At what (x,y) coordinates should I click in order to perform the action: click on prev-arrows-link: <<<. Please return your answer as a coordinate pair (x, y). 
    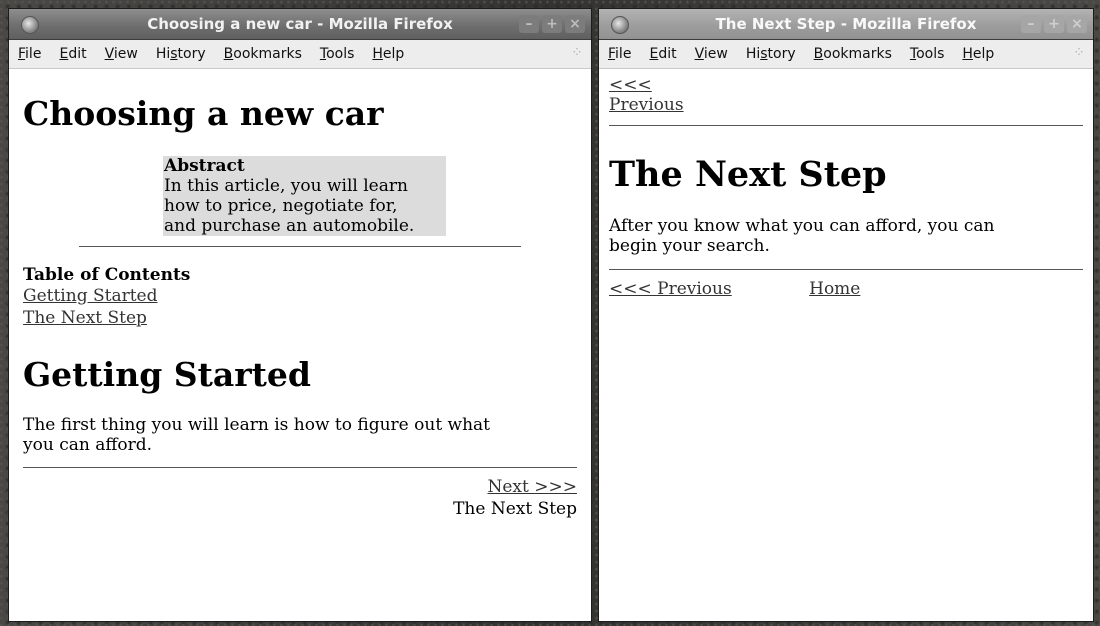
    Looking at the image, I should click on (846, 85).